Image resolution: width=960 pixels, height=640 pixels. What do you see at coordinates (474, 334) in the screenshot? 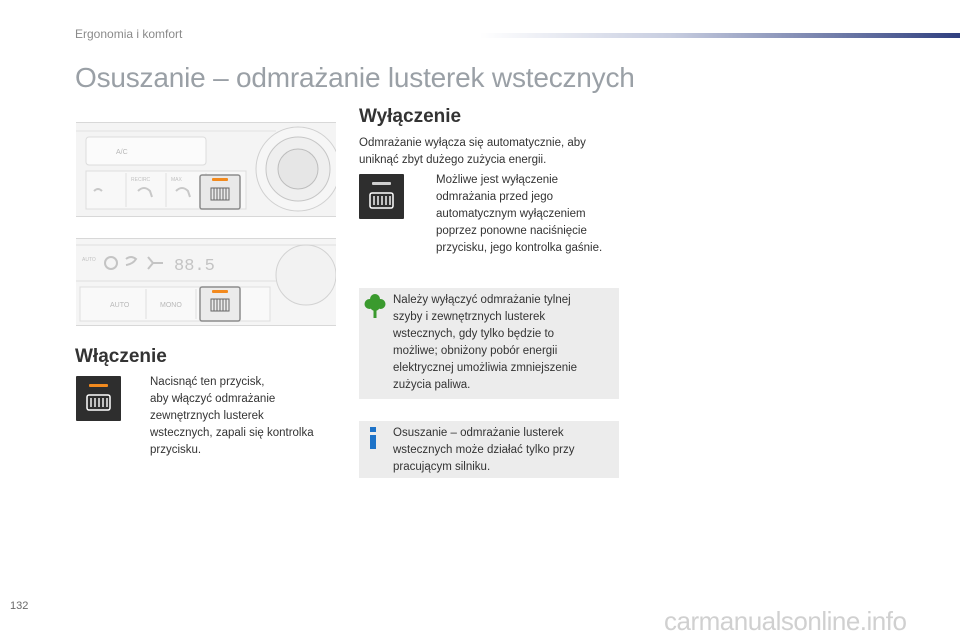
I see `eco-note-line: wstecznych, gdy tylko będzie to` at bounding box center [474, 334].